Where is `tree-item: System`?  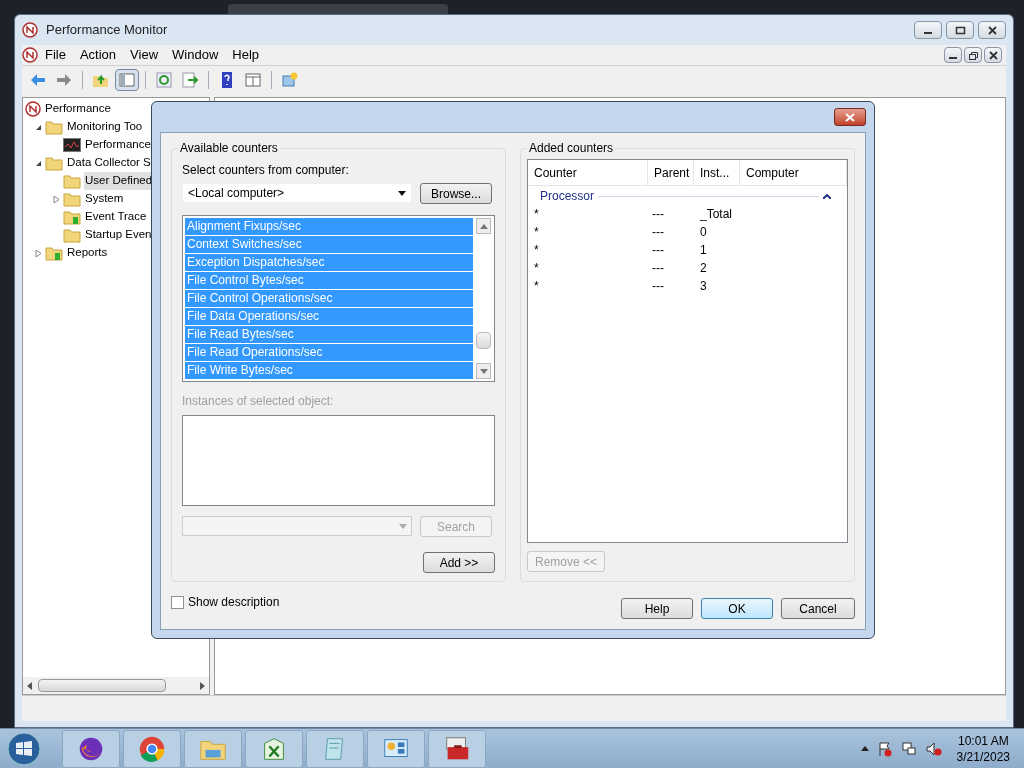
tree-item: System is located at coordinates (104, 199).